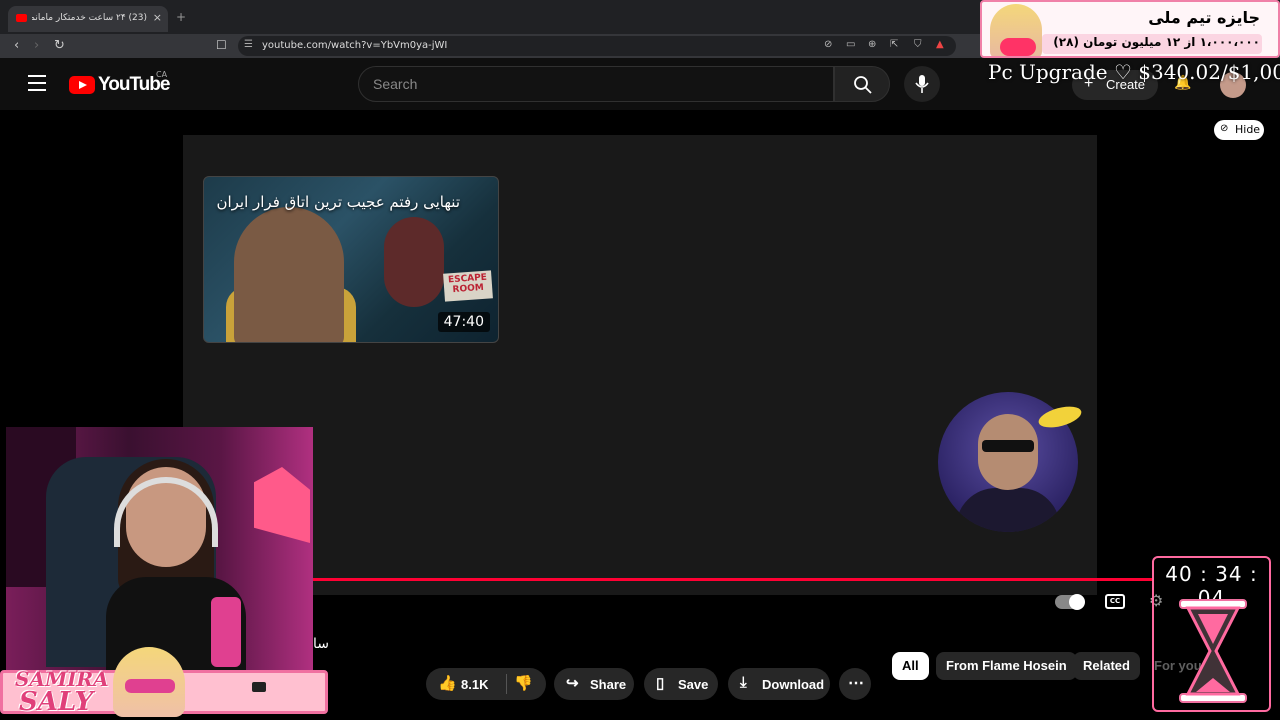 The image size is (1280, 720). I want to click on player-controls: CC ⚙, so click(738, 601).